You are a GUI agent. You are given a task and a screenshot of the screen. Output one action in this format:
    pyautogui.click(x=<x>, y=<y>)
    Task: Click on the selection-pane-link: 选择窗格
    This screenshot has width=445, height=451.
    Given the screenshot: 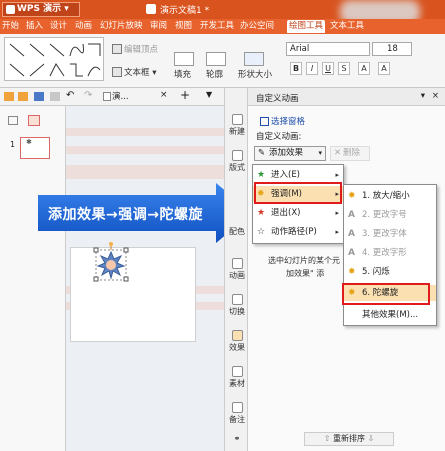 What is the action you would take?
    pyautogui.click(x=282, y=121)
    